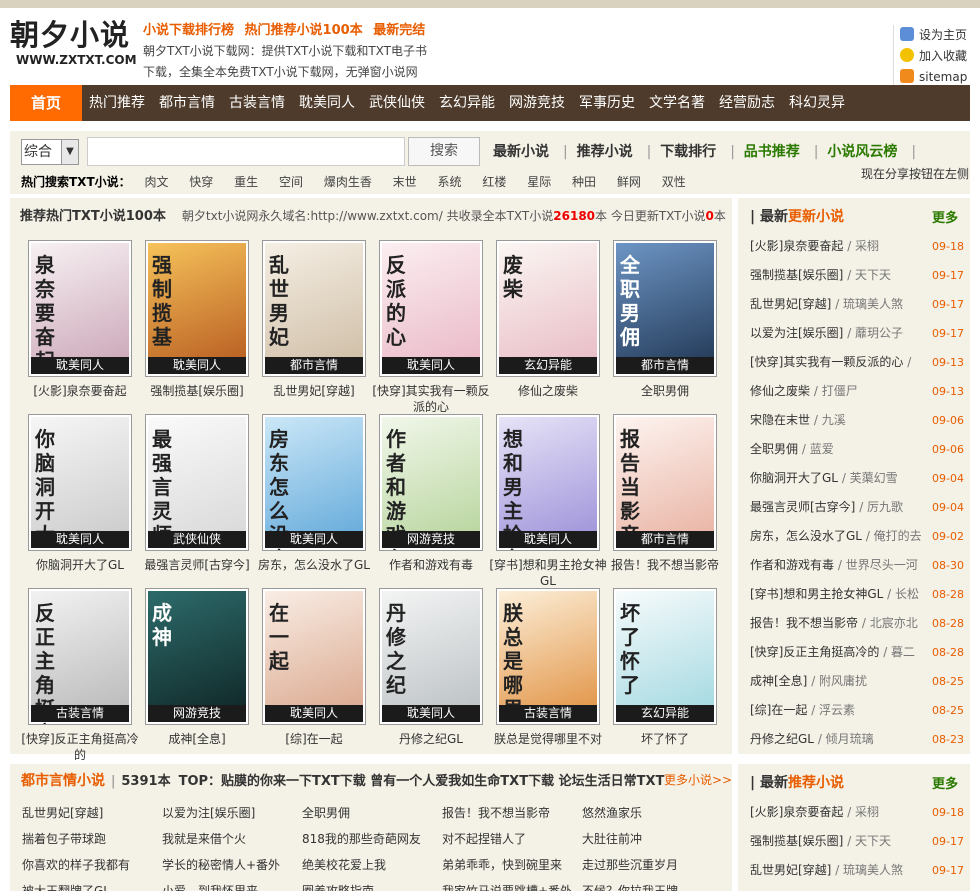  Describe the element at coordinates (80, 675) in the screenshot. I see `book-card: 反正主角挺高冷古装言情 [快穿]反正主角挺高冷的` at that location.